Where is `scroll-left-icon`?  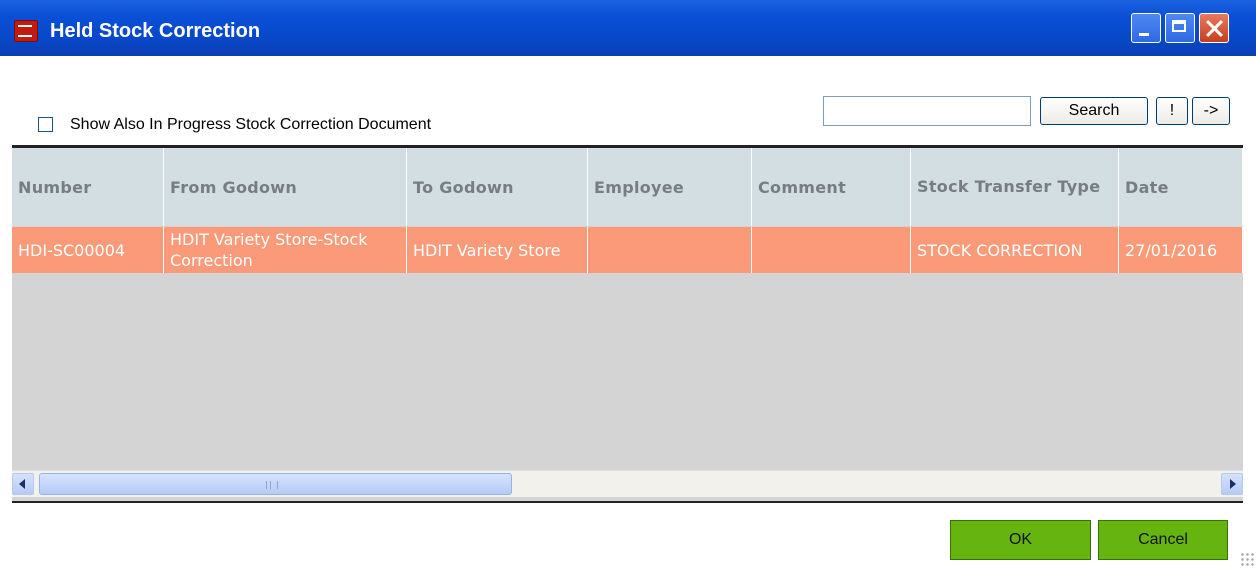 scroll-left-icon is located at coordinates (23, 484).